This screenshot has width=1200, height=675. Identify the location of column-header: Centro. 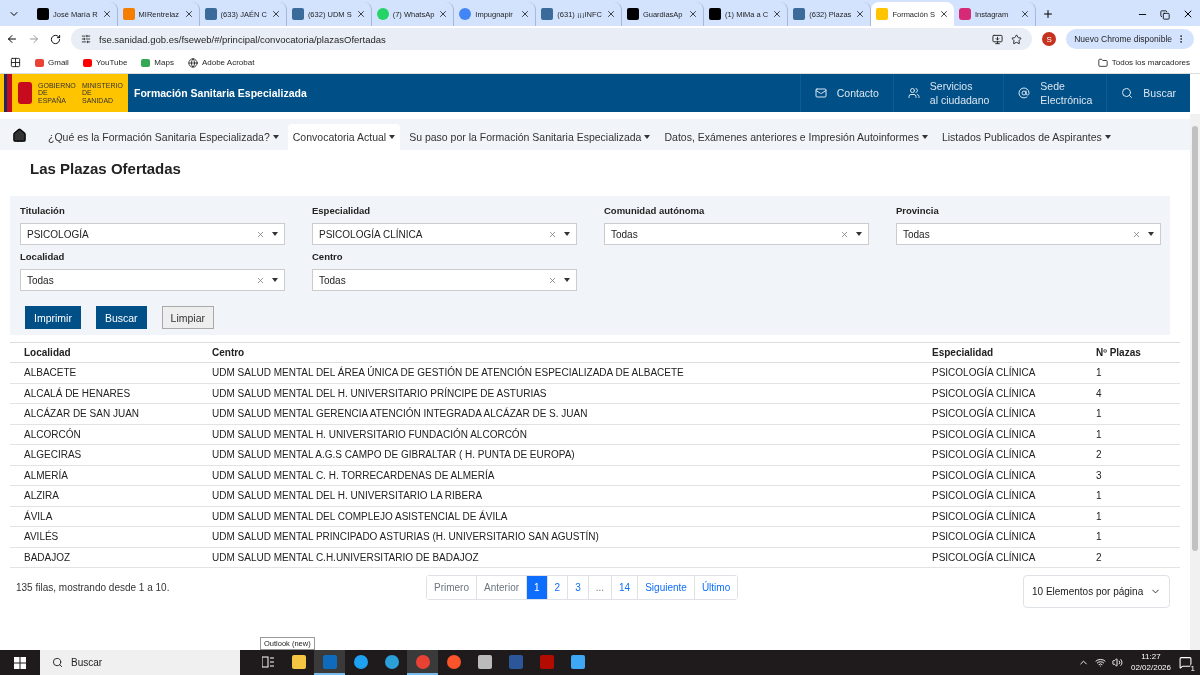
(558, 352).